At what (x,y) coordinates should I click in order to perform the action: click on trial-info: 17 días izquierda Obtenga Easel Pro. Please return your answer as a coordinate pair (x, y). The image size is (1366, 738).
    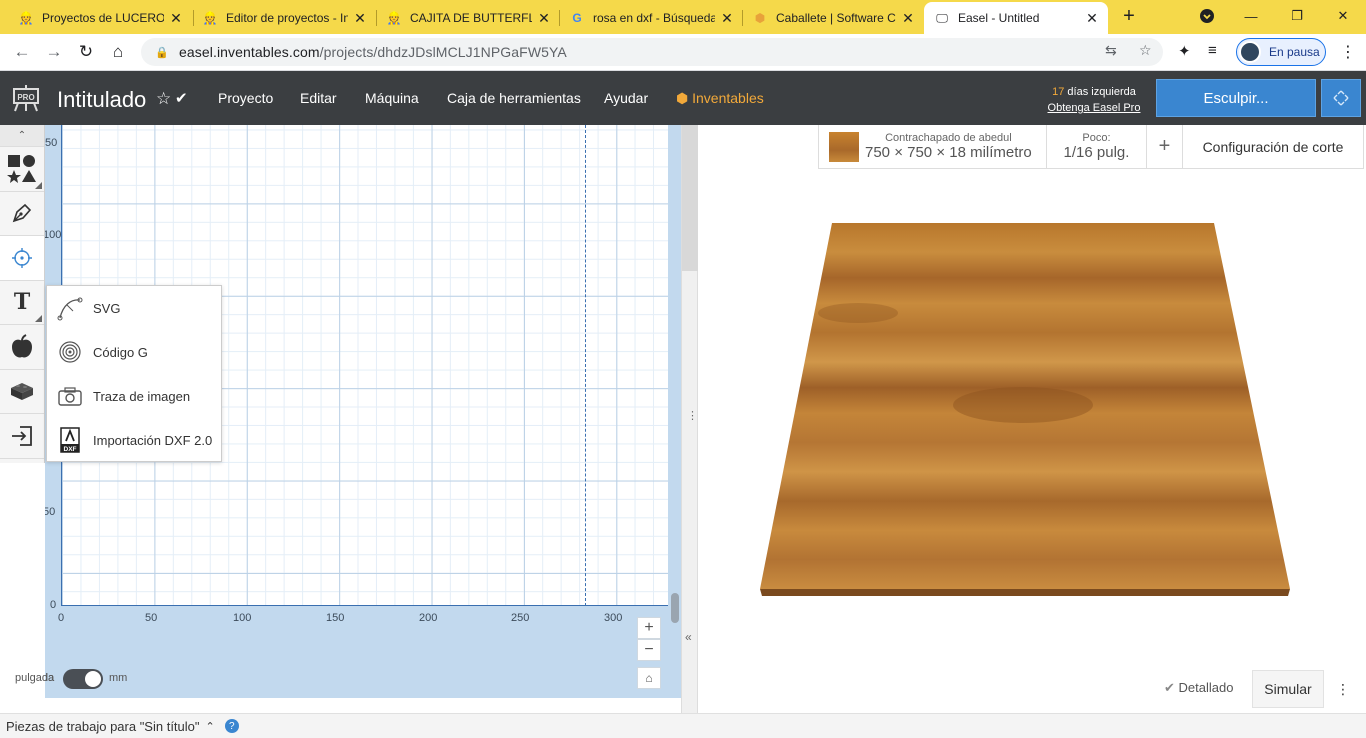
    Looking at the image, I should click on (1094, 100).